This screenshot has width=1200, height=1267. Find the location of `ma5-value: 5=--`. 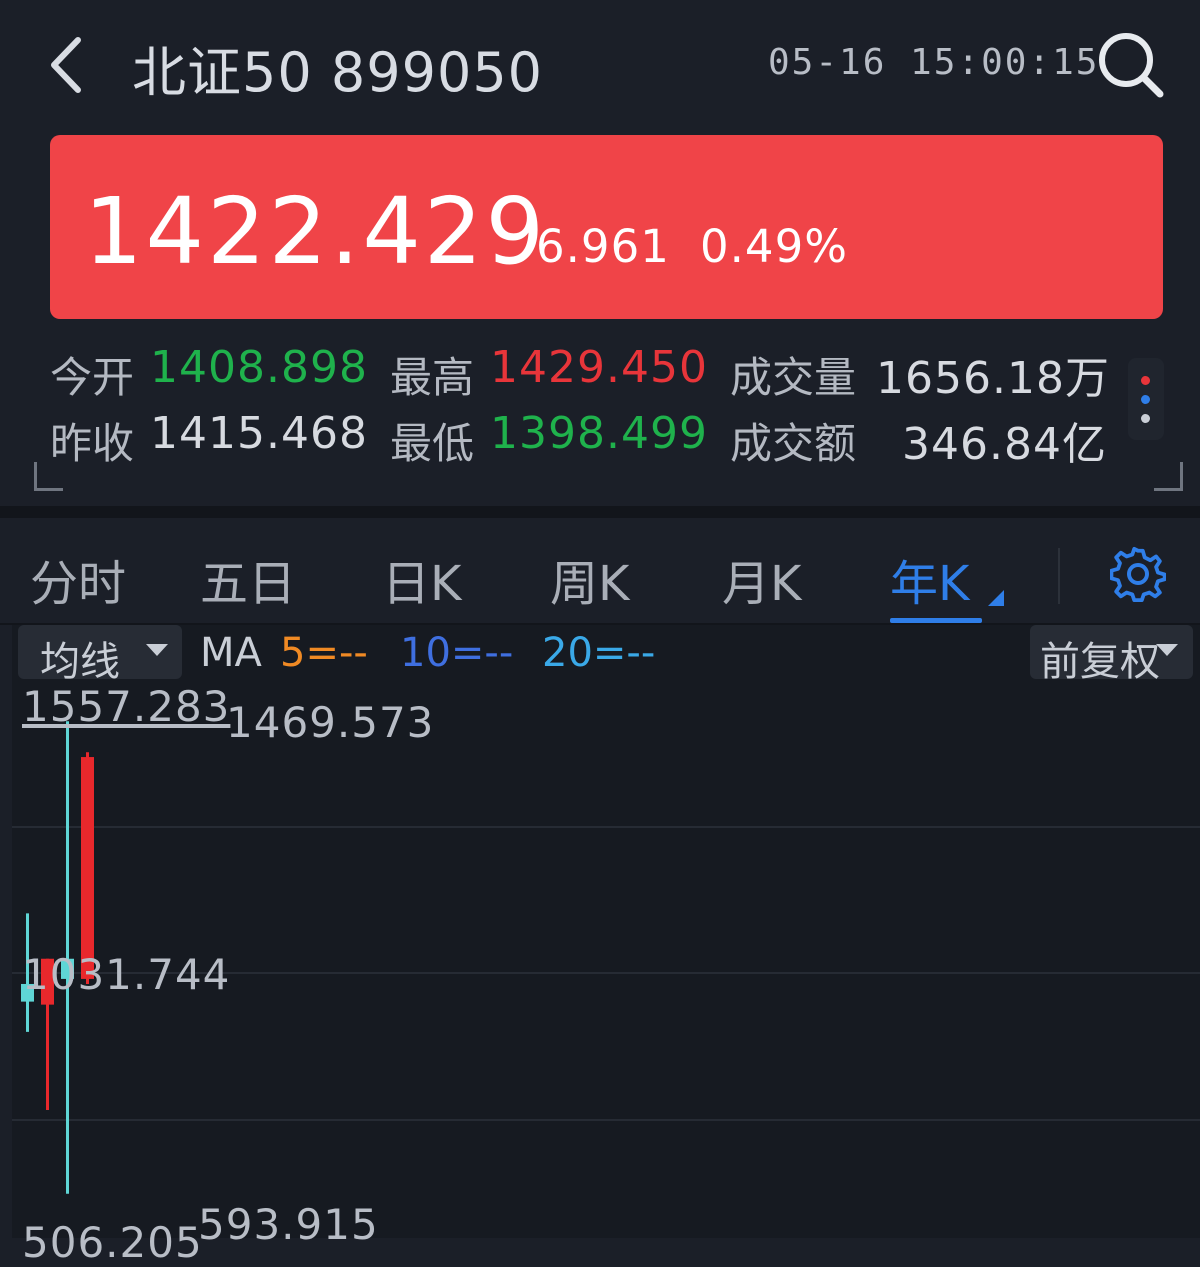

ma5-value: 5=-- is located at coordinates (324, 653).